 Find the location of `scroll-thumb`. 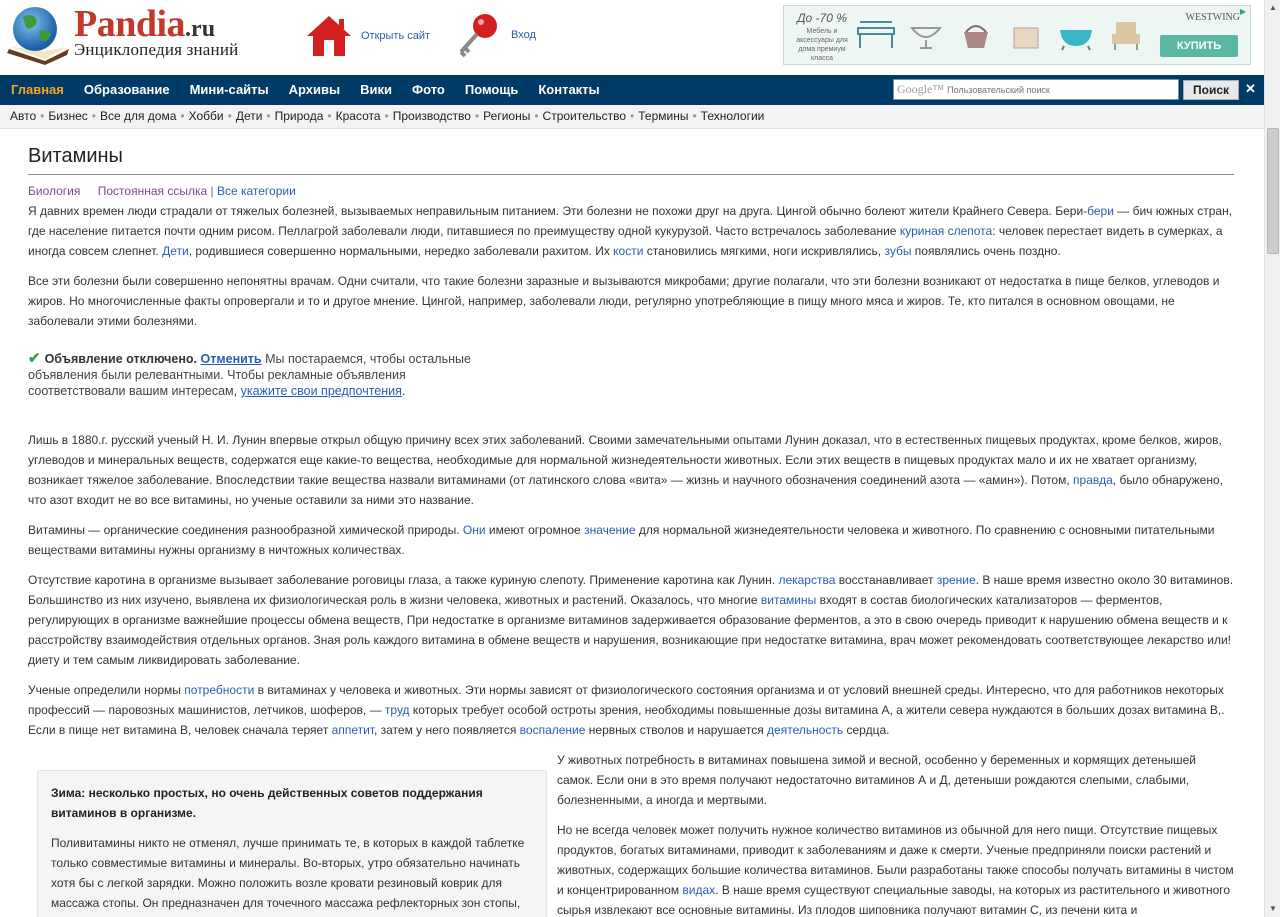

scroll-thumb is located at coordinates (1273, 191).